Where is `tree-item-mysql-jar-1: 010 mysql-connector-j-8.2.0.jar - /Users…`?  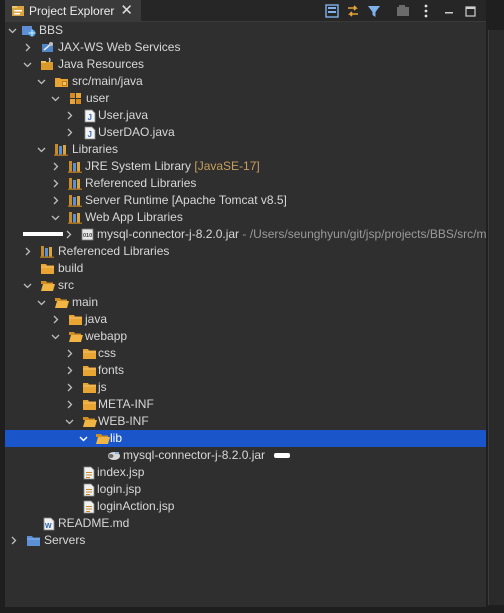
tree-item-mysql-jar-1: 010 mysql-connector-j-8.2.0.jar - /Users… is located at coordinates (246, 234).